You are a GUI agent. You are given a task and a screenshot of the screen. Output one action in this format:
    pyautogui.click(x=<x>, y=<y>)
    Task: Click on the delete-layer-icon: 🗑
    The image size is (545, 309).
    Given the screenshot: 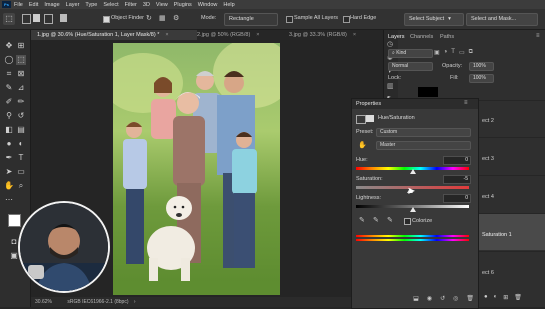 What is the action you would take?
    pyautogui.click(x=518, y=299)
    